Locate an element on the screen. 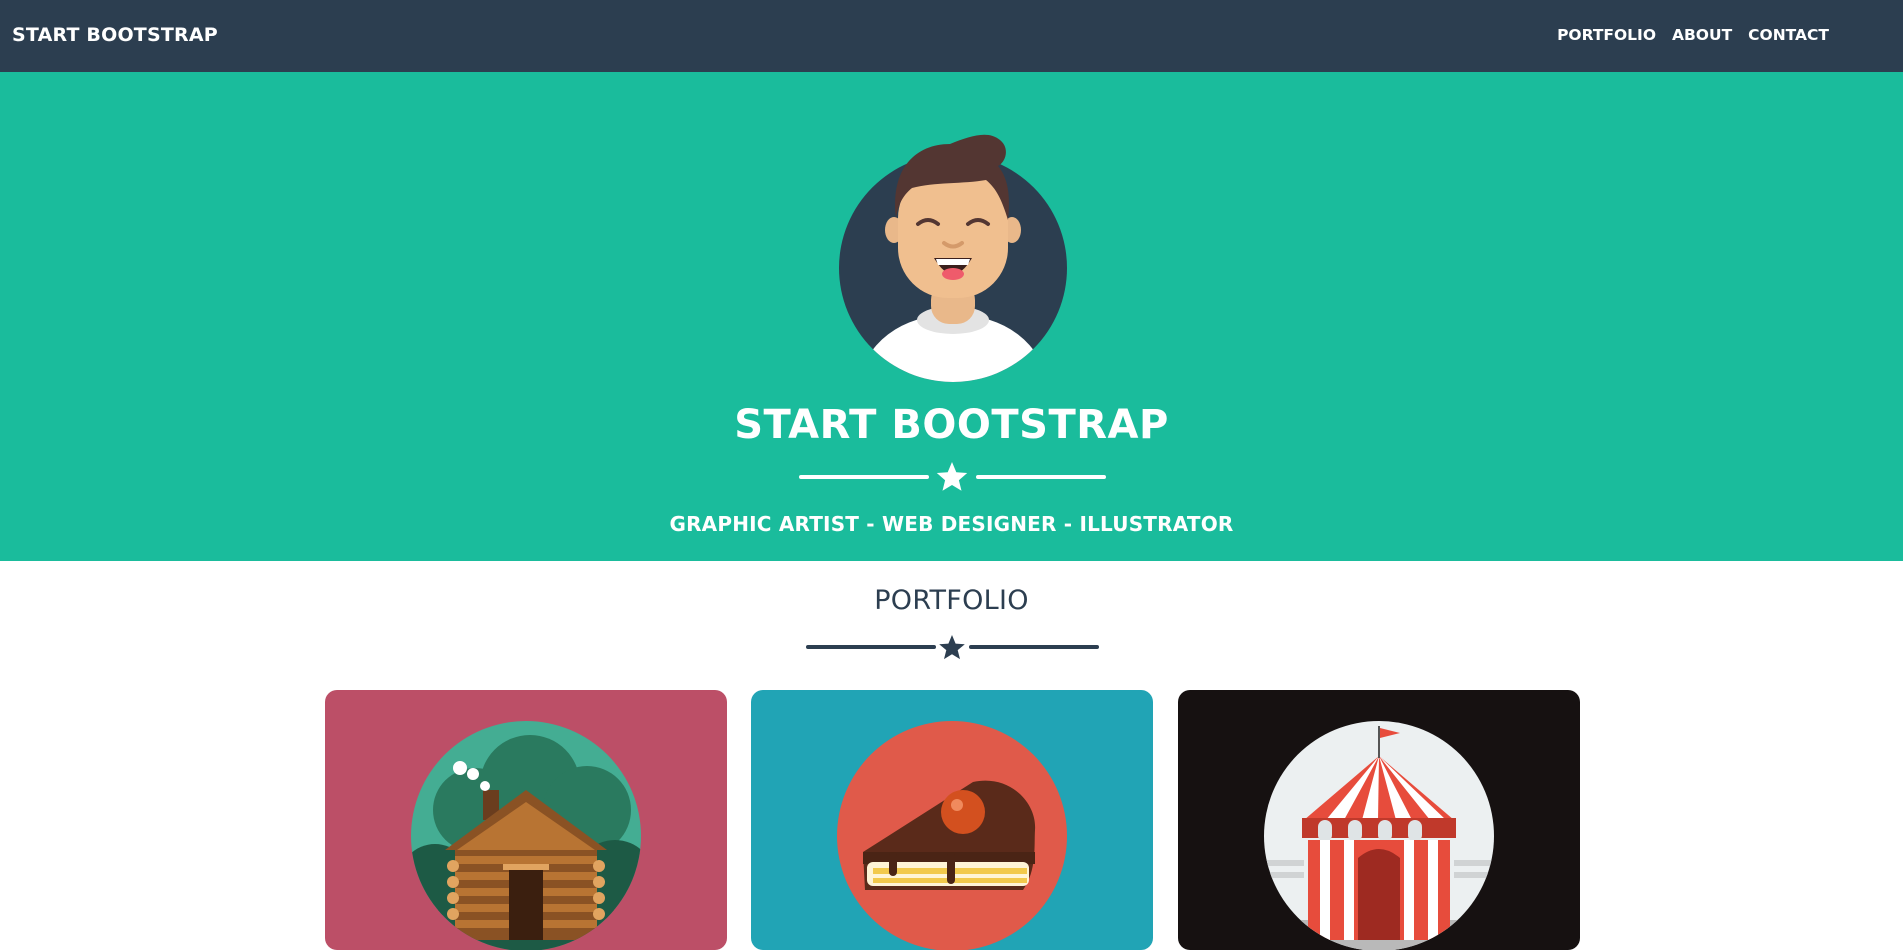 The width and height of the screenshot is (1903, 950). masthead-heading: START BOOTSTRAP is located at coordinates (951, 425).